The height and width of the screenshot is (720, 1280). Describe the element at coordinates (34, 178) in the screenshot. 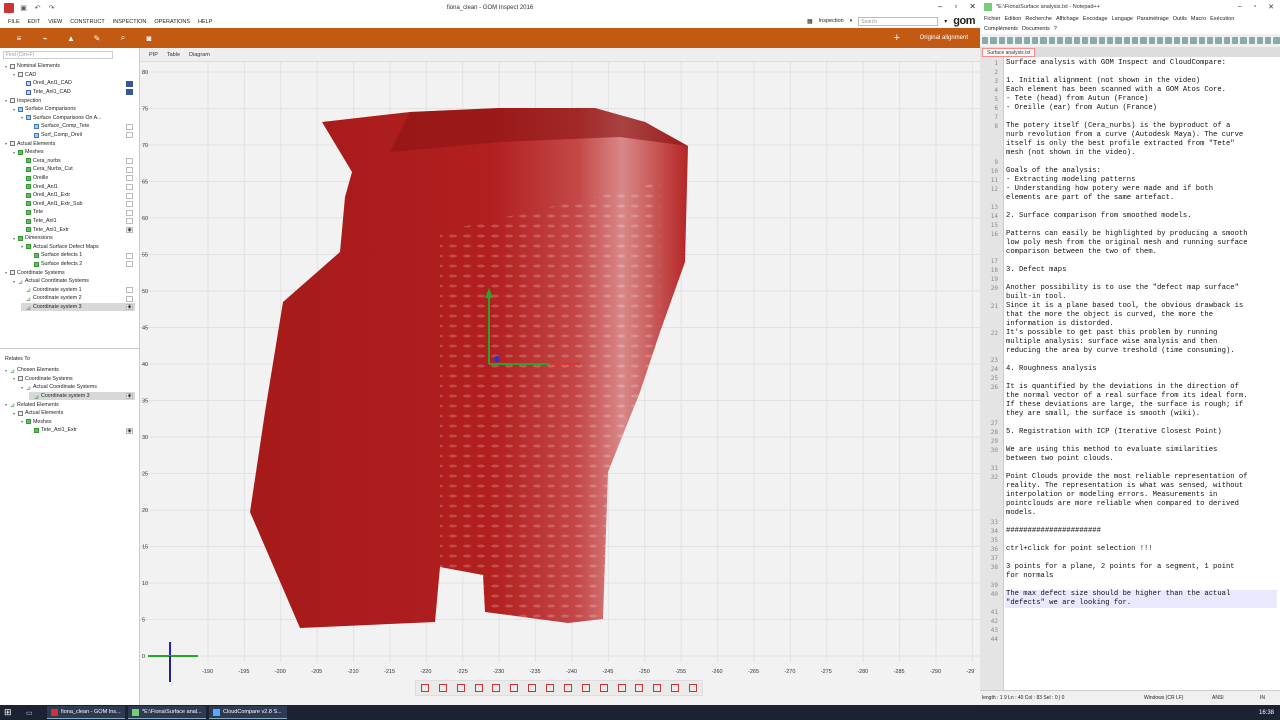

I see `tree-item: Oreille` at that location.